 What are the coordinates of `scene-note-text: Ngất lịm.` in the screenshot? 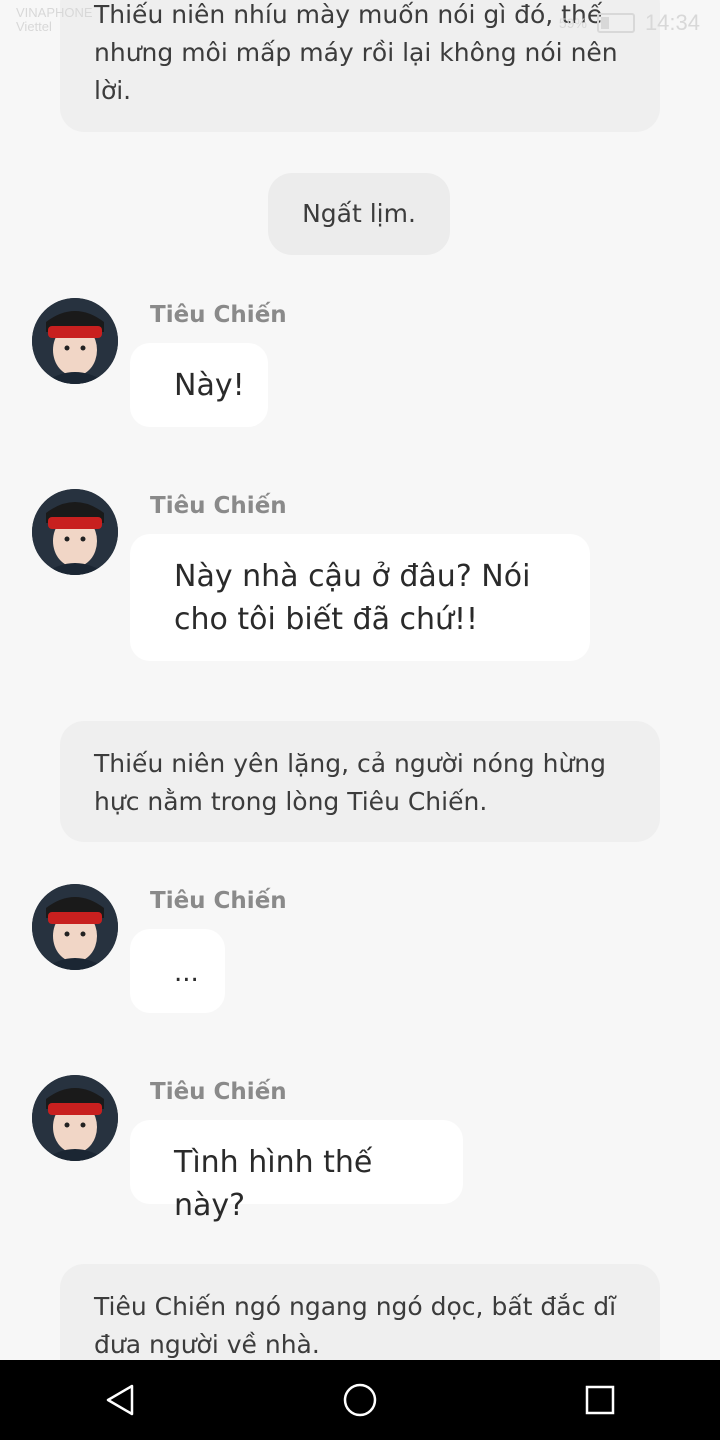 It's located at (359, 213).